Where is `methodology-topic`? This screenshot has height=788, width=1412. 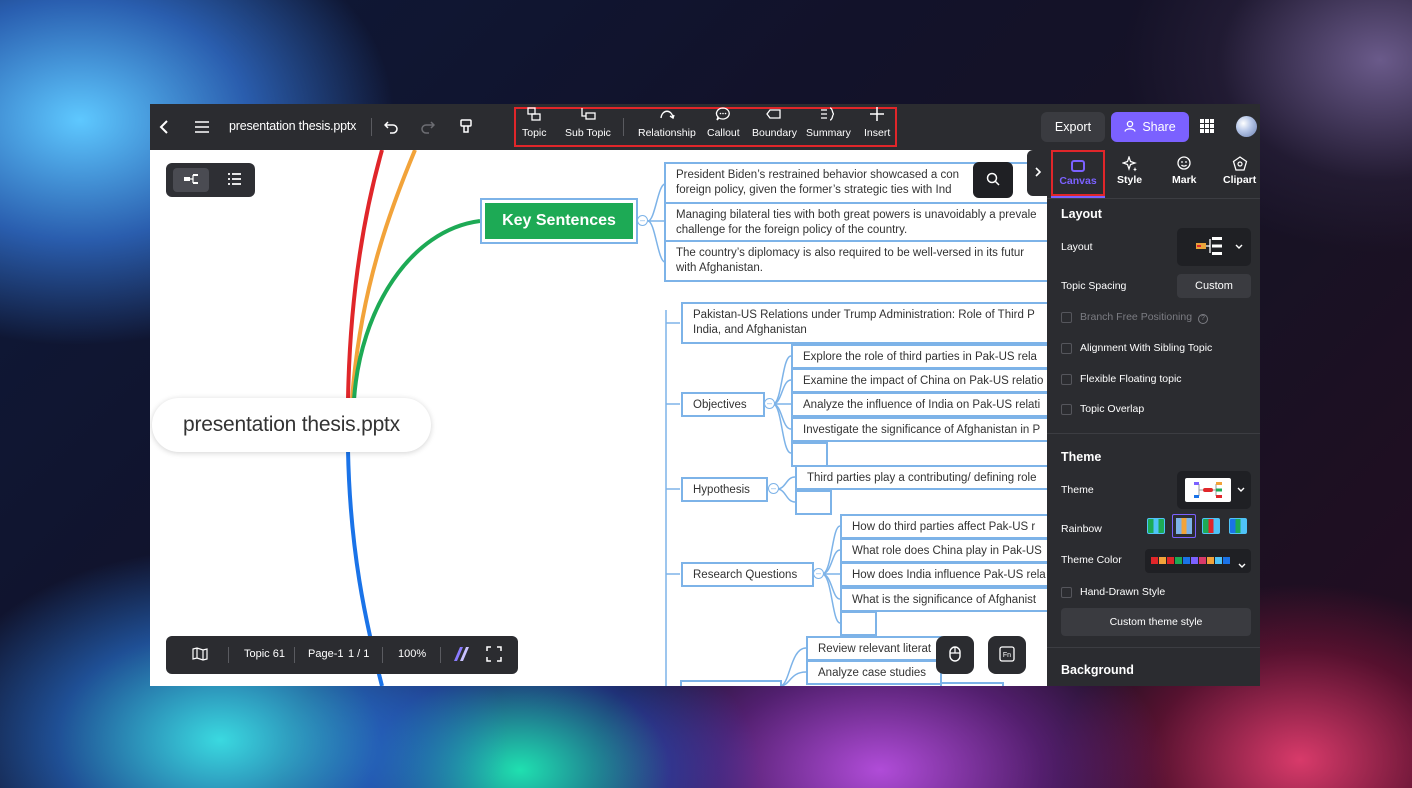
methodology-topic is located at coordinates (731, 683).